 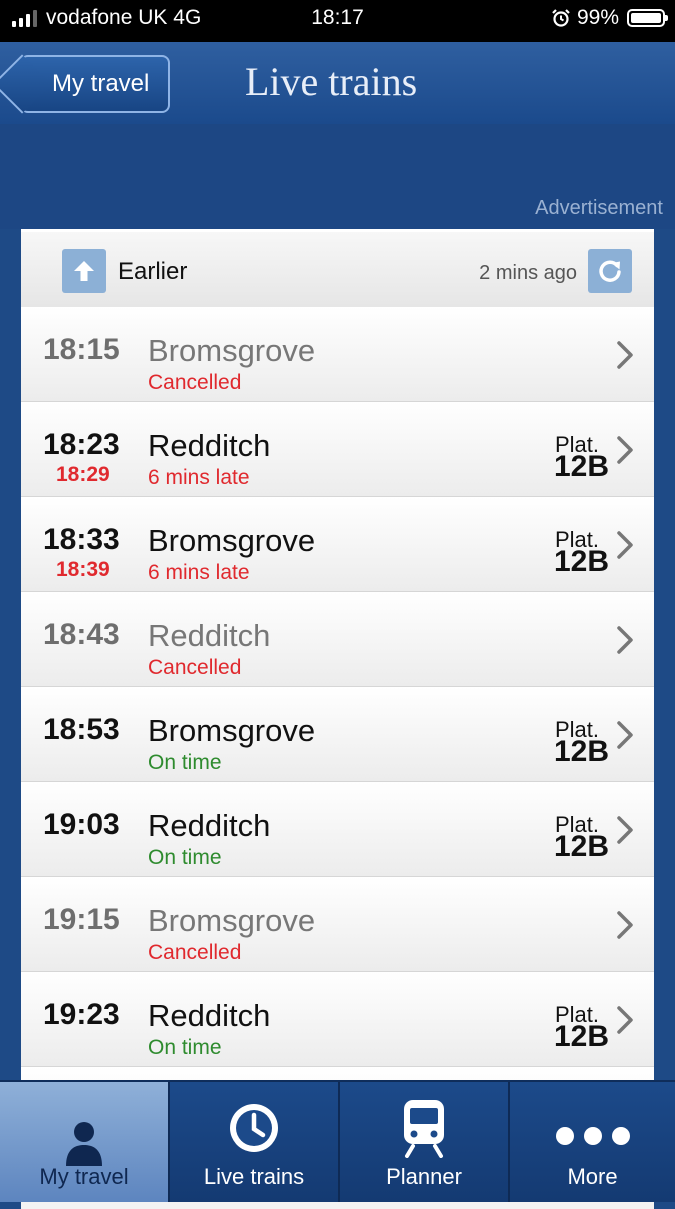 What do you see at coordinates (81, 349) in the screenshot?
I see `departure-time: 18:15` at bounding box center [81, 349].